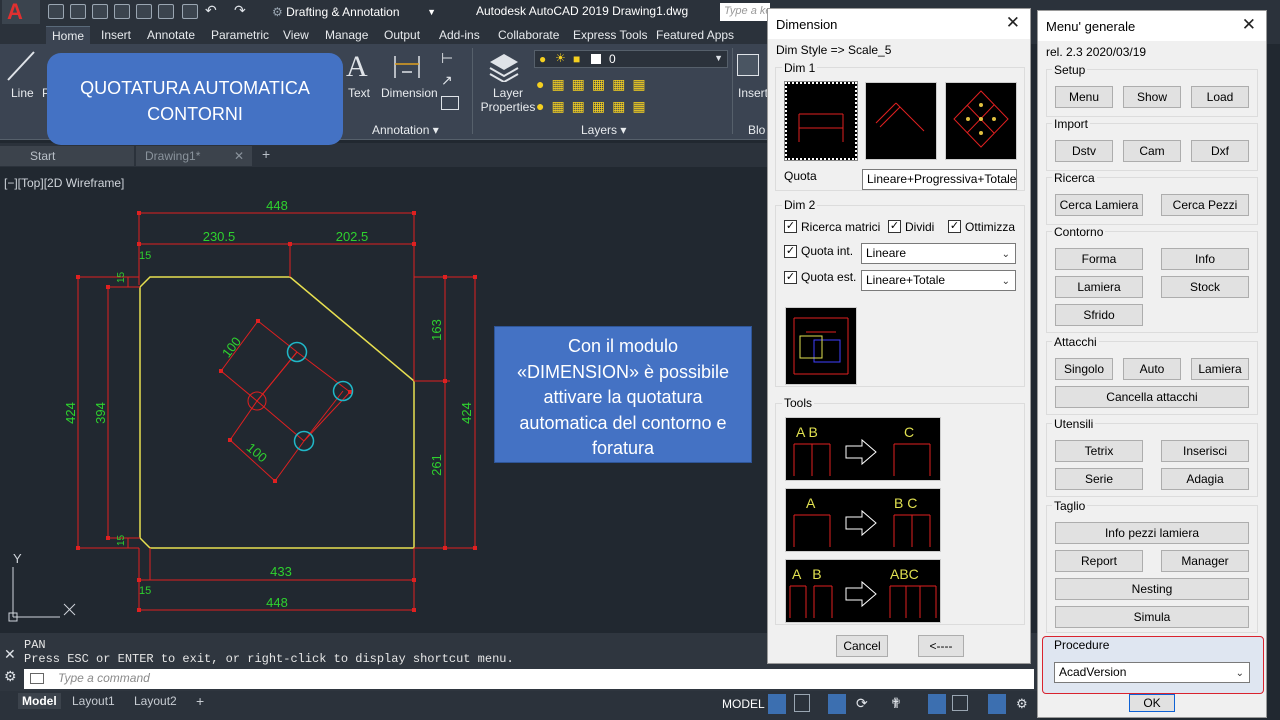  Describe the element at coordinates (837, 704) in the screenshot. I see `ortho-toggle-icon` at that location.